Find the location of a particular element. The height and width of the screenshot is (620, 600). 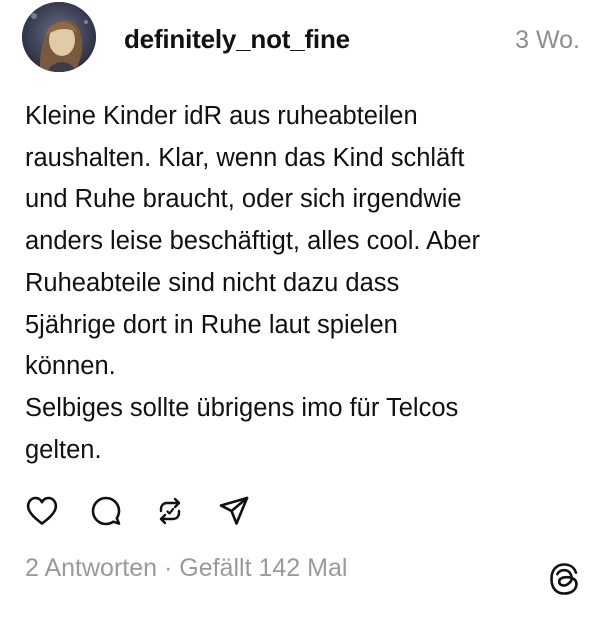

share-button is located at coordinates (234, 511).